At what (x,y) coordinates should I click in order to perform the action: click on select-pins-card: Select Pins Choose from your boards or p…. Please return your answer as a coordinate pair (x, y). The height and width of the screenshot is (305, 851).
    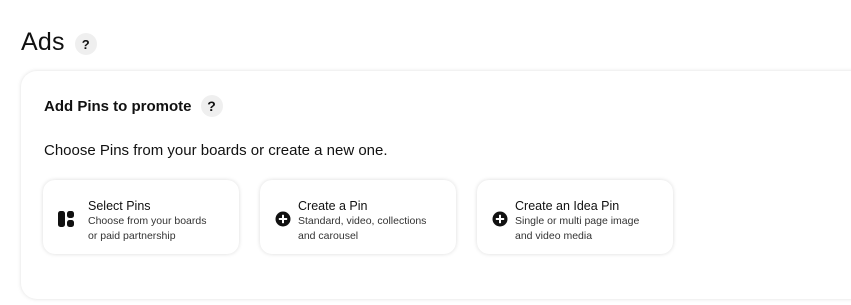
    Looking at the image, I should click on (141, 217).